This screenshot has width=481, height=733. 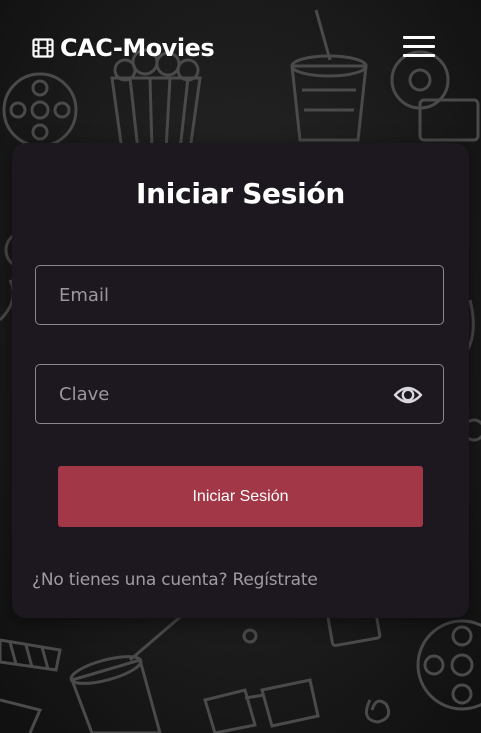 I want to click on login-submit-button: Iniciar Sesión, so click(x=240, y=496).